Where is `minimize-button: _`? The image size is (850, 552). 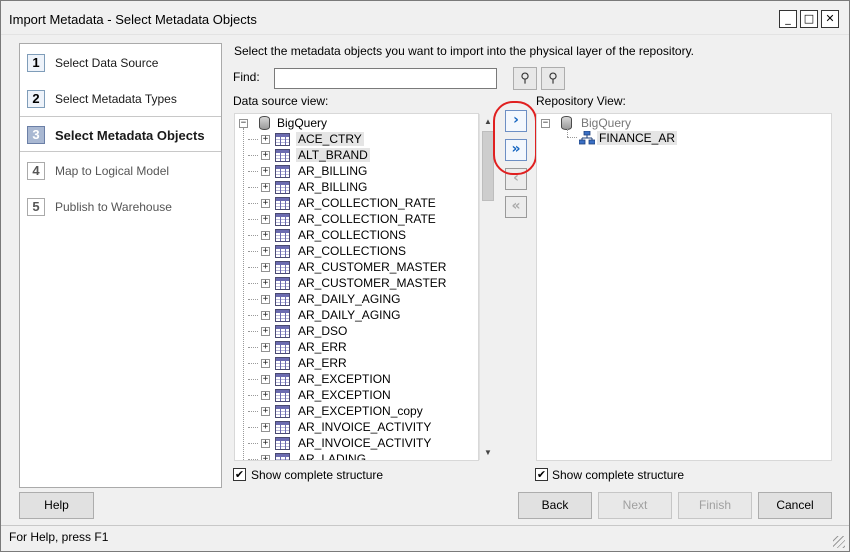
minimize-button: _ is located at coordinates (788, 19).